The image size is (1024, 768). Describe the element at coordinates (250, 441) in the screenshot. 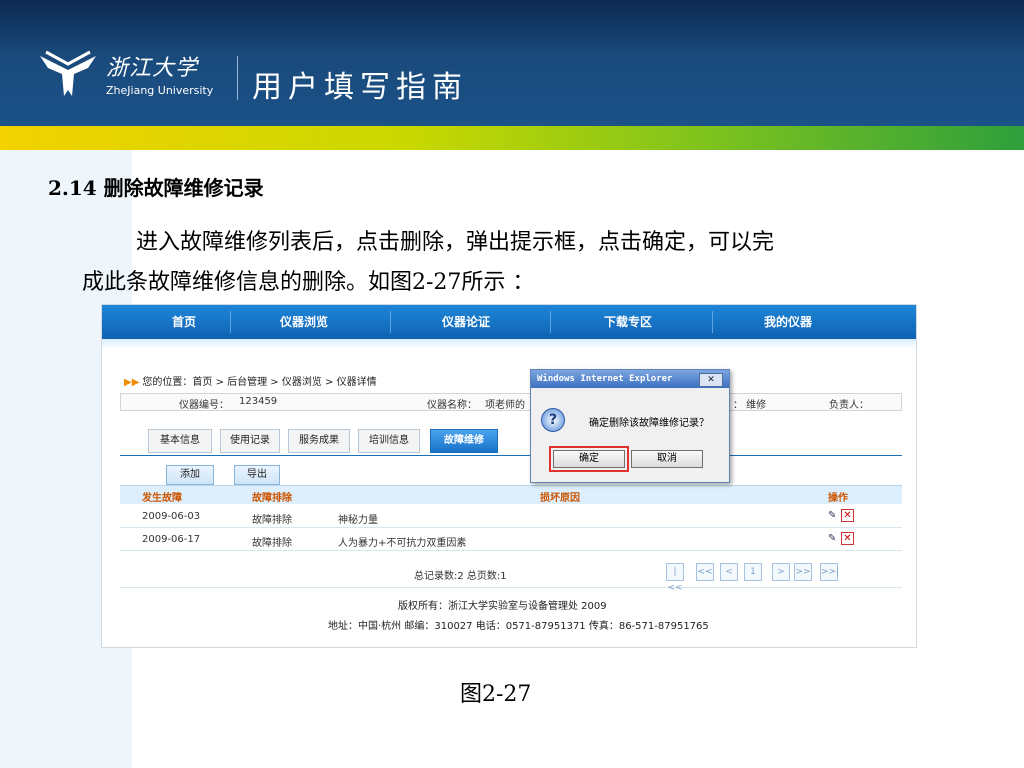

I see `tab-usage-records: 使用记录` at that location.